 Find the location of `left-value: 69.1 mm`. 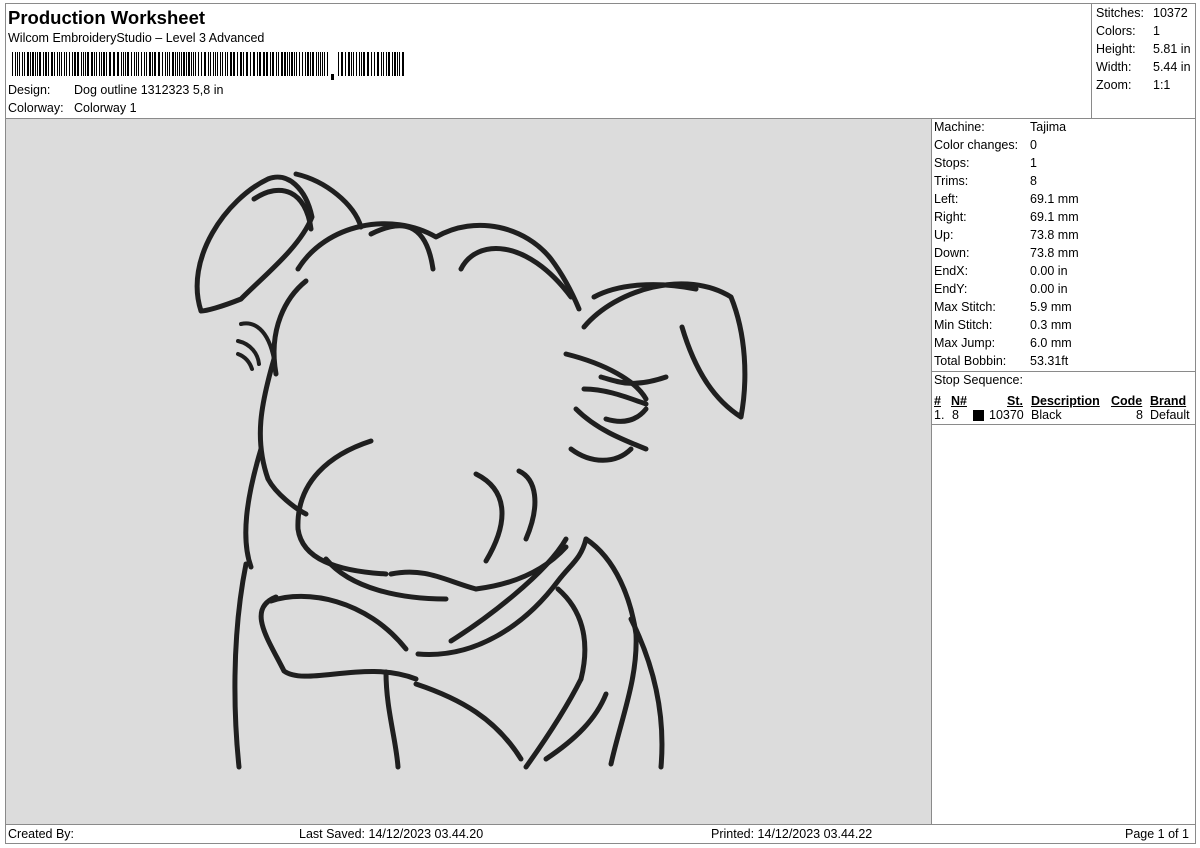

left-value: 69.1 mm is located at coordinates (1054, 199).